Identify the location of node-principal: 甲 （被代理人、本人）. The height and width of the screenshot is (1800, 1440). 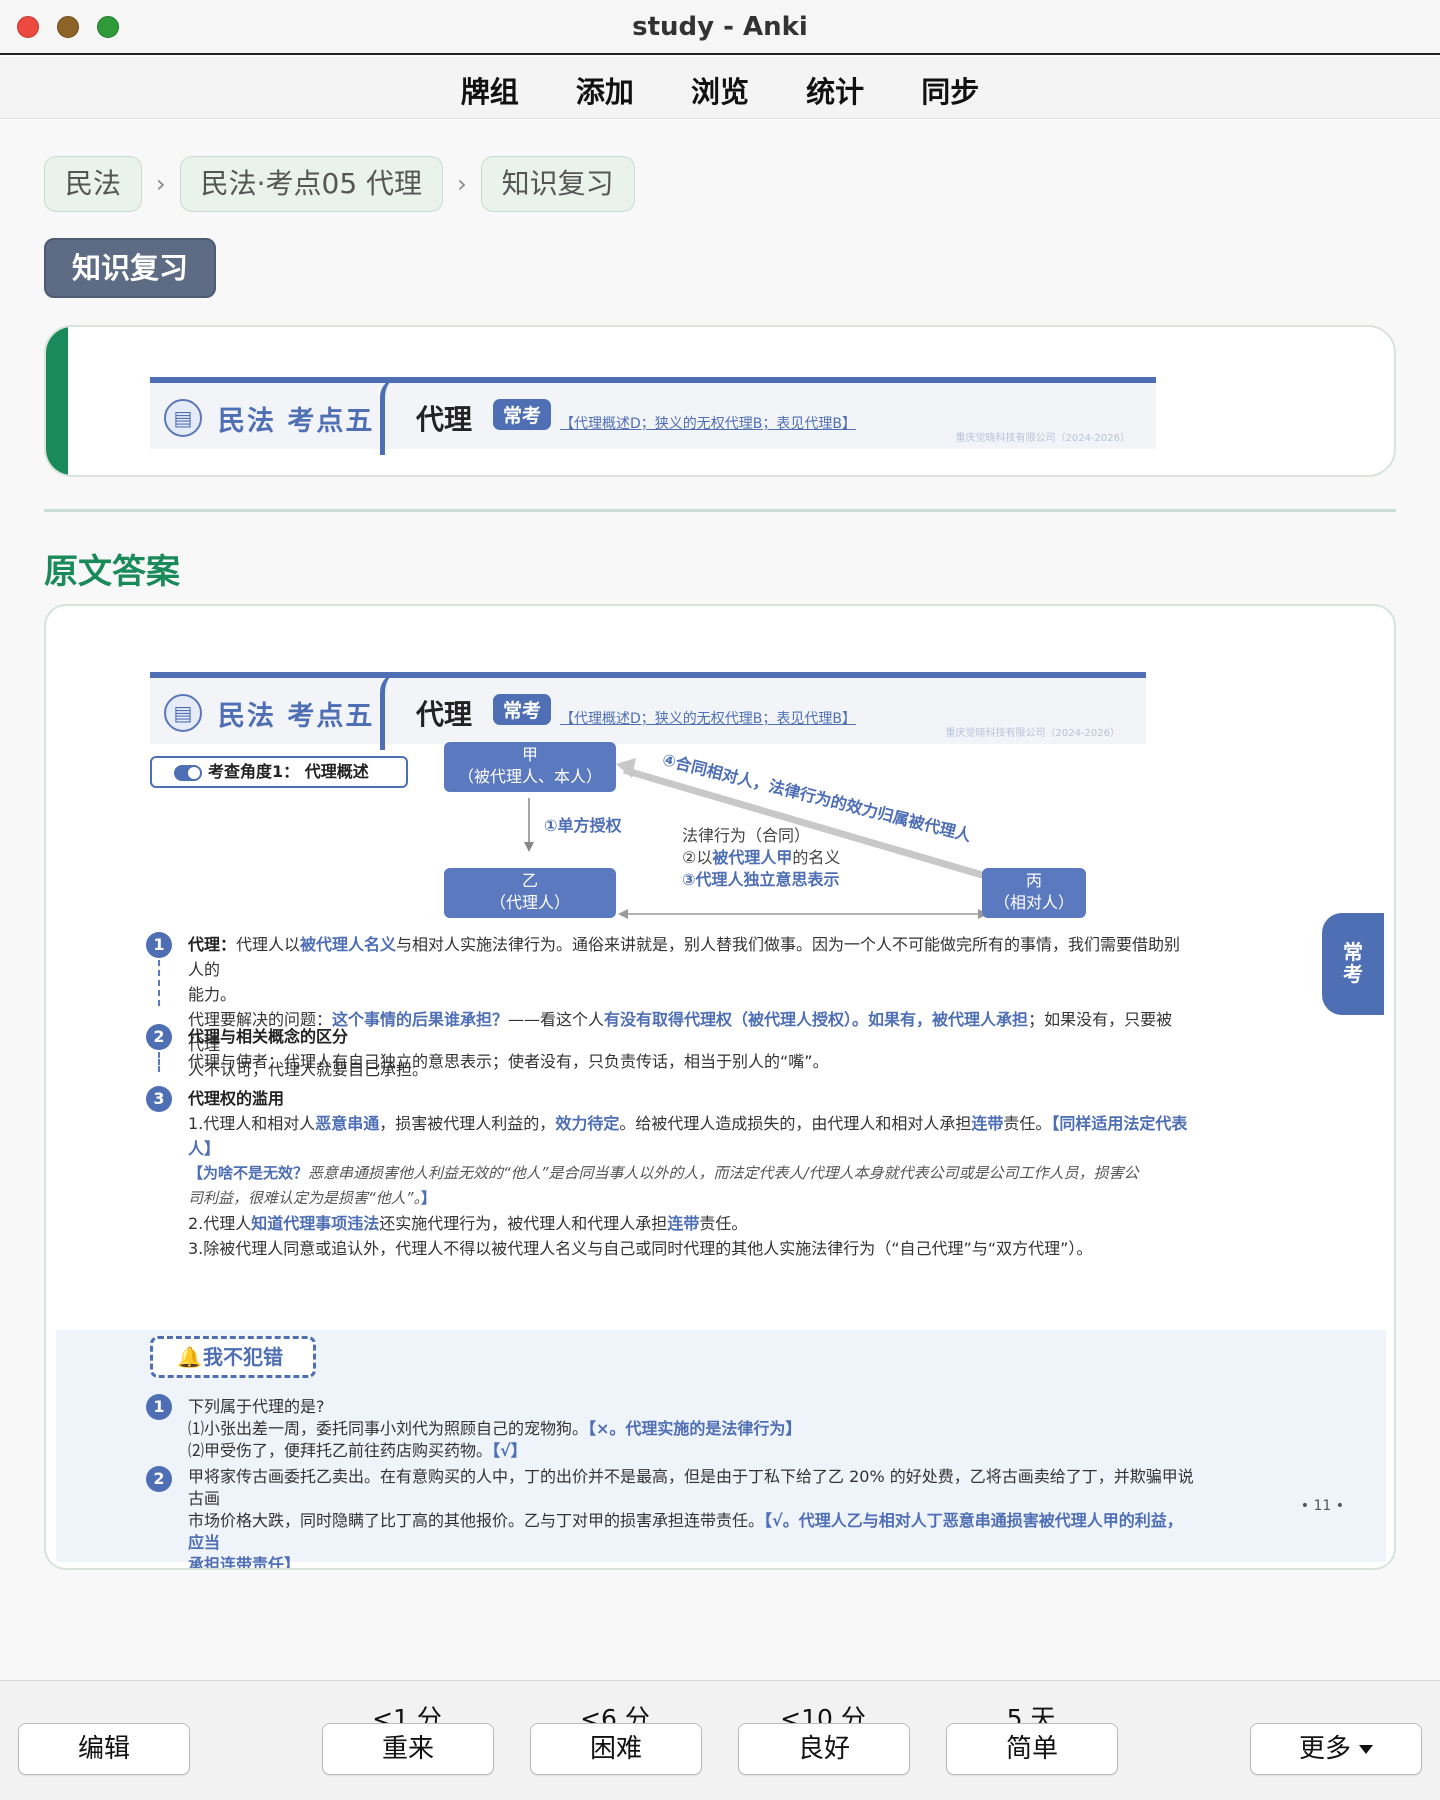
(530, 767).